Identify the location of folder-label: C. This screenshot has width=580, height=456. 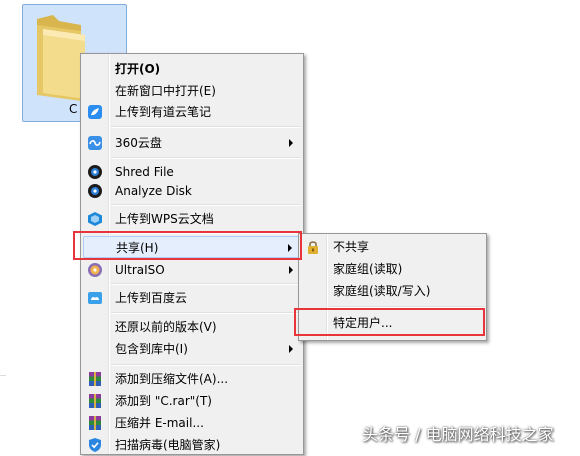
(73, 109).